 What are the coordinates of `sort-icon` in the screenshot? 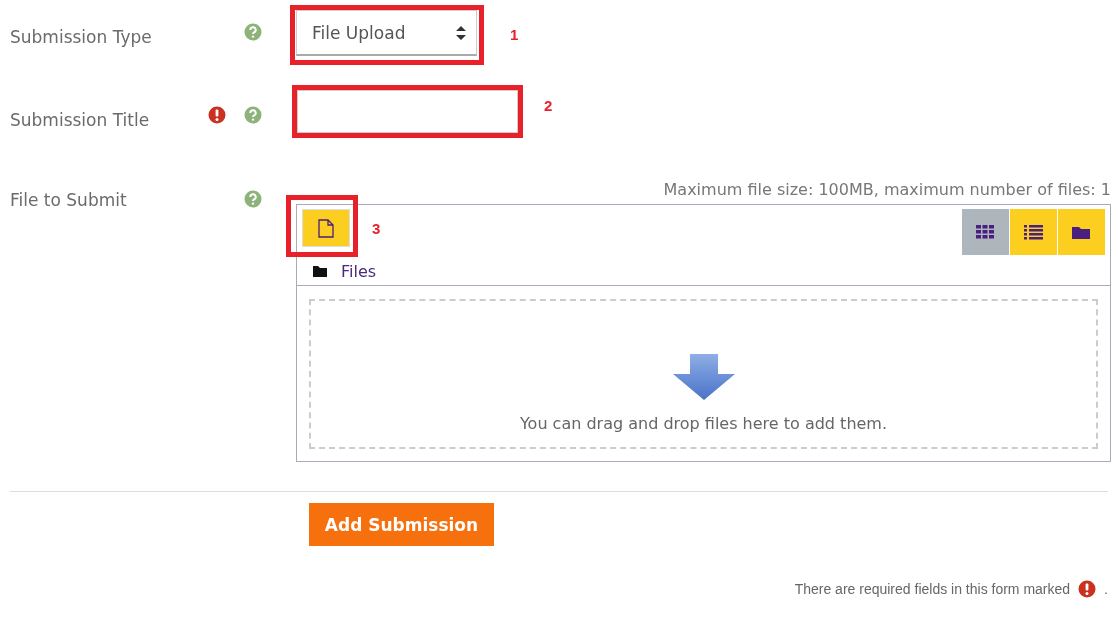 It's located at (461, 32).